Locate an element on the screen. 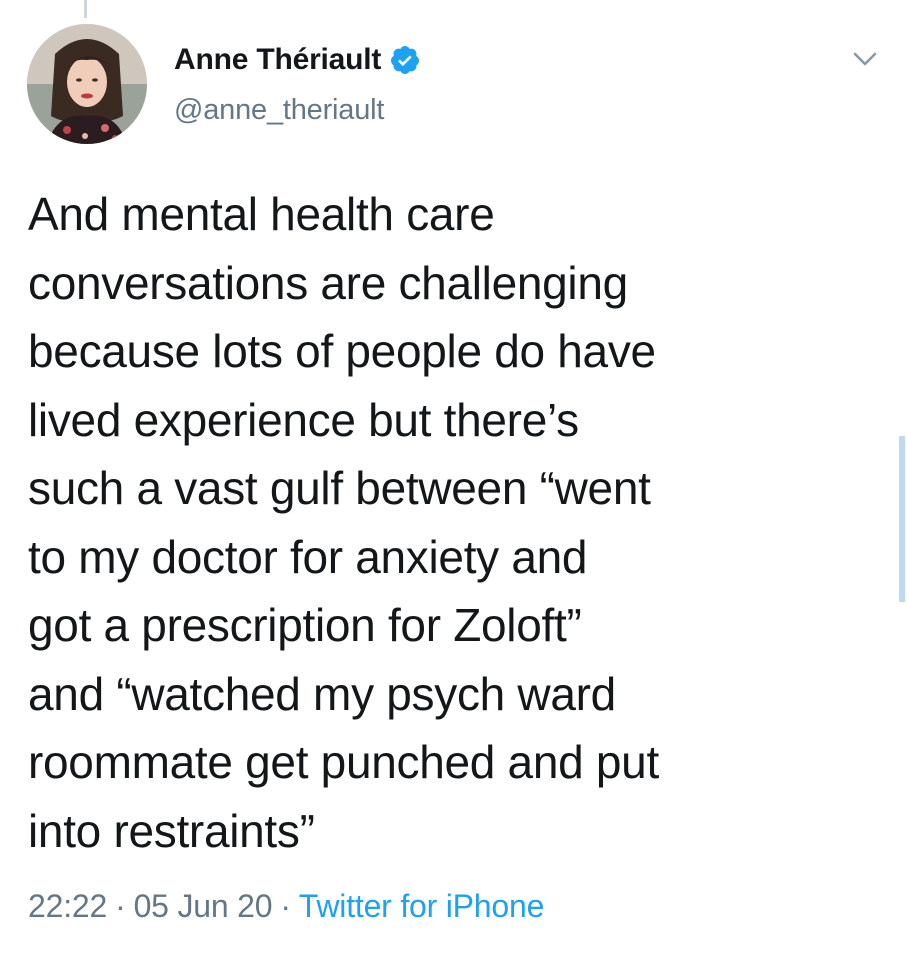  tweet-text-line: got a prescription for Zoloft” is located at coordinates (305, 625).